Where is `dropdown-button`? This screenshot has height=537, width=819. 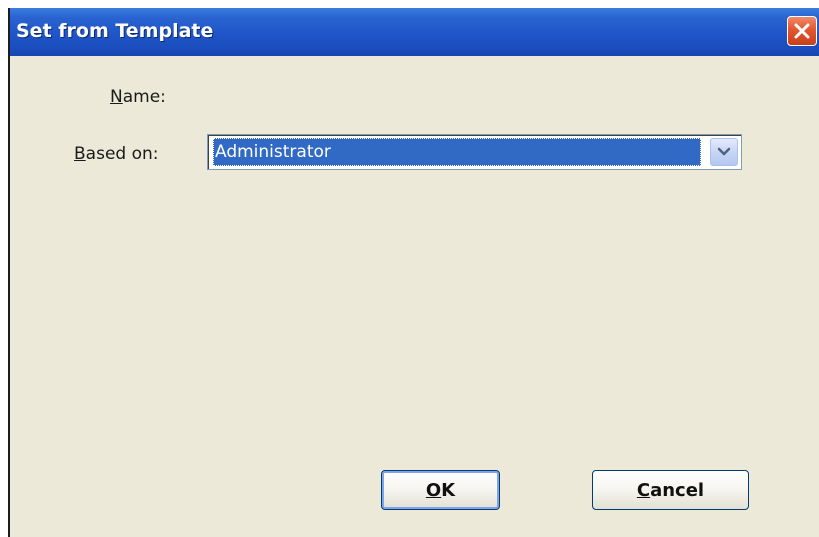
dropdown-button is located at coordinates (724, 152).